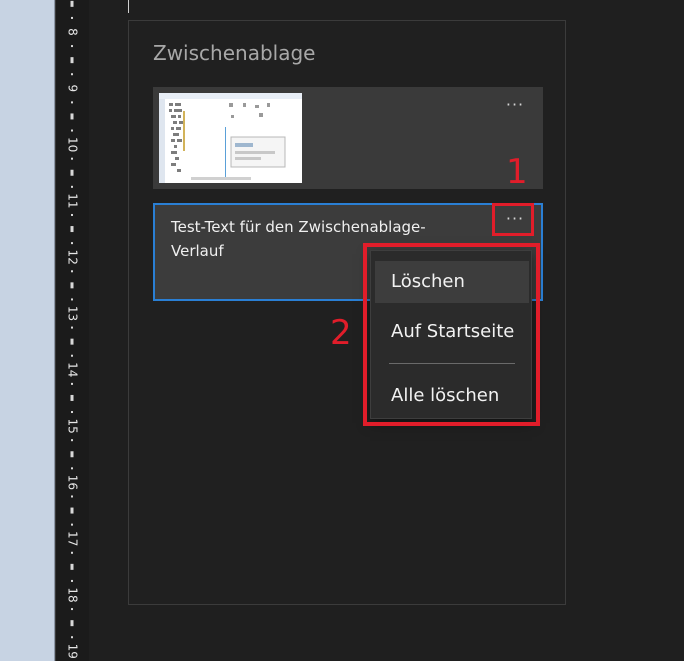 The width and height of the screenshot is (684, 661). Describe the element at coordinates (73, 313) in the screenshot. I see `ruler-label: 13` at that location.